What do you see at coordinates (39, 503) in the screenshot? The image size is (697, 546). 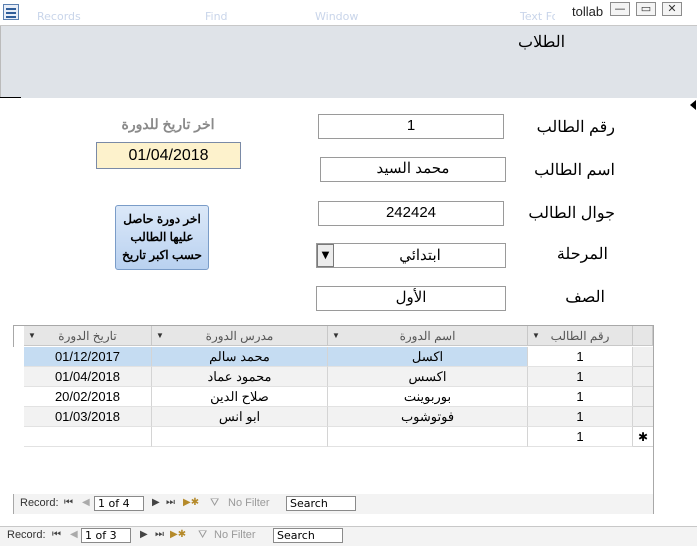 I see `subform-record-label: Record:` at bounding box center [39, 503].